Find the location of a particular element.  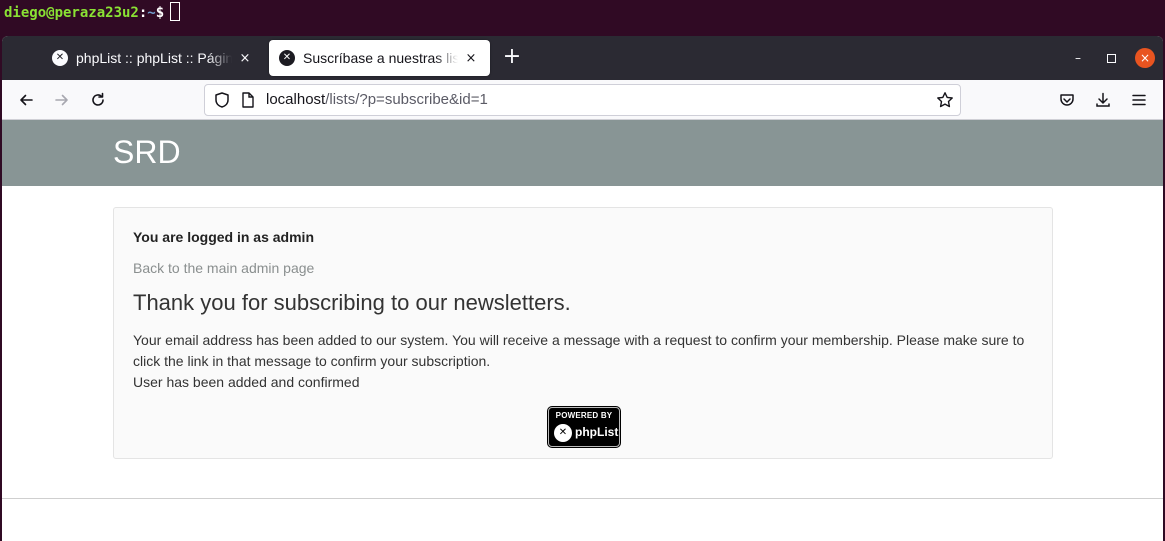

page-info-icon is located at coordinates (248, 102).